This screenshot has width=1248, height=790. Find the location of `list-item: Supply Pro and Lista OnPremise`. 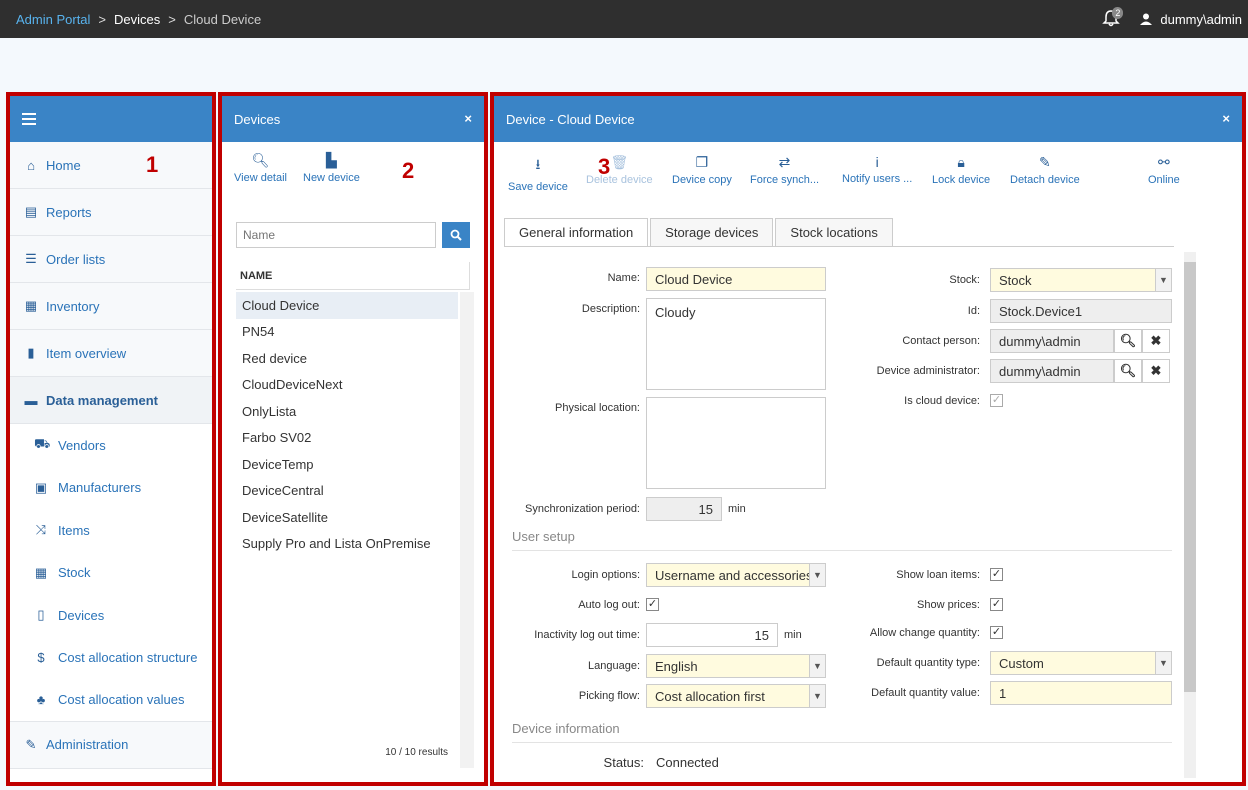

list-item: Supply Pro and Lista OnPremise is located at coordinates (347, 544).